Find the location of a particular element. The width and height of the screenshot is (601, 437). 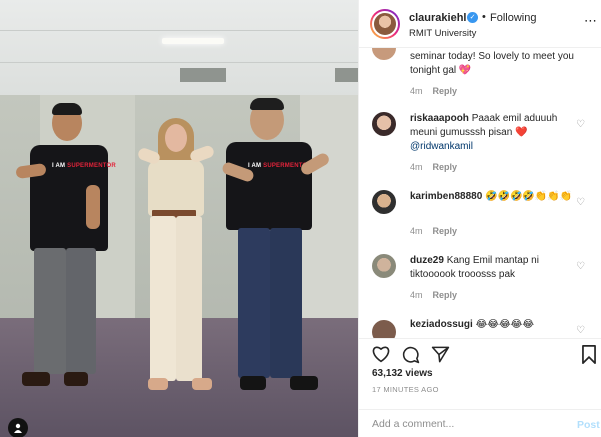

comment-text: keziadossugi 😂😂😂😂😂 is located at coordinates (472, 324).